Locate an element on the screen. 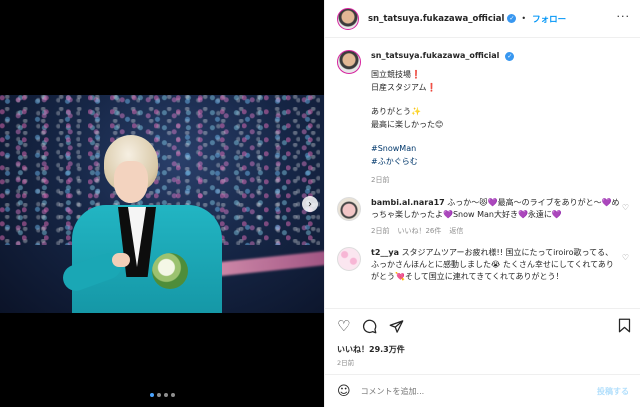  hand is located at coordinates (121, 260).